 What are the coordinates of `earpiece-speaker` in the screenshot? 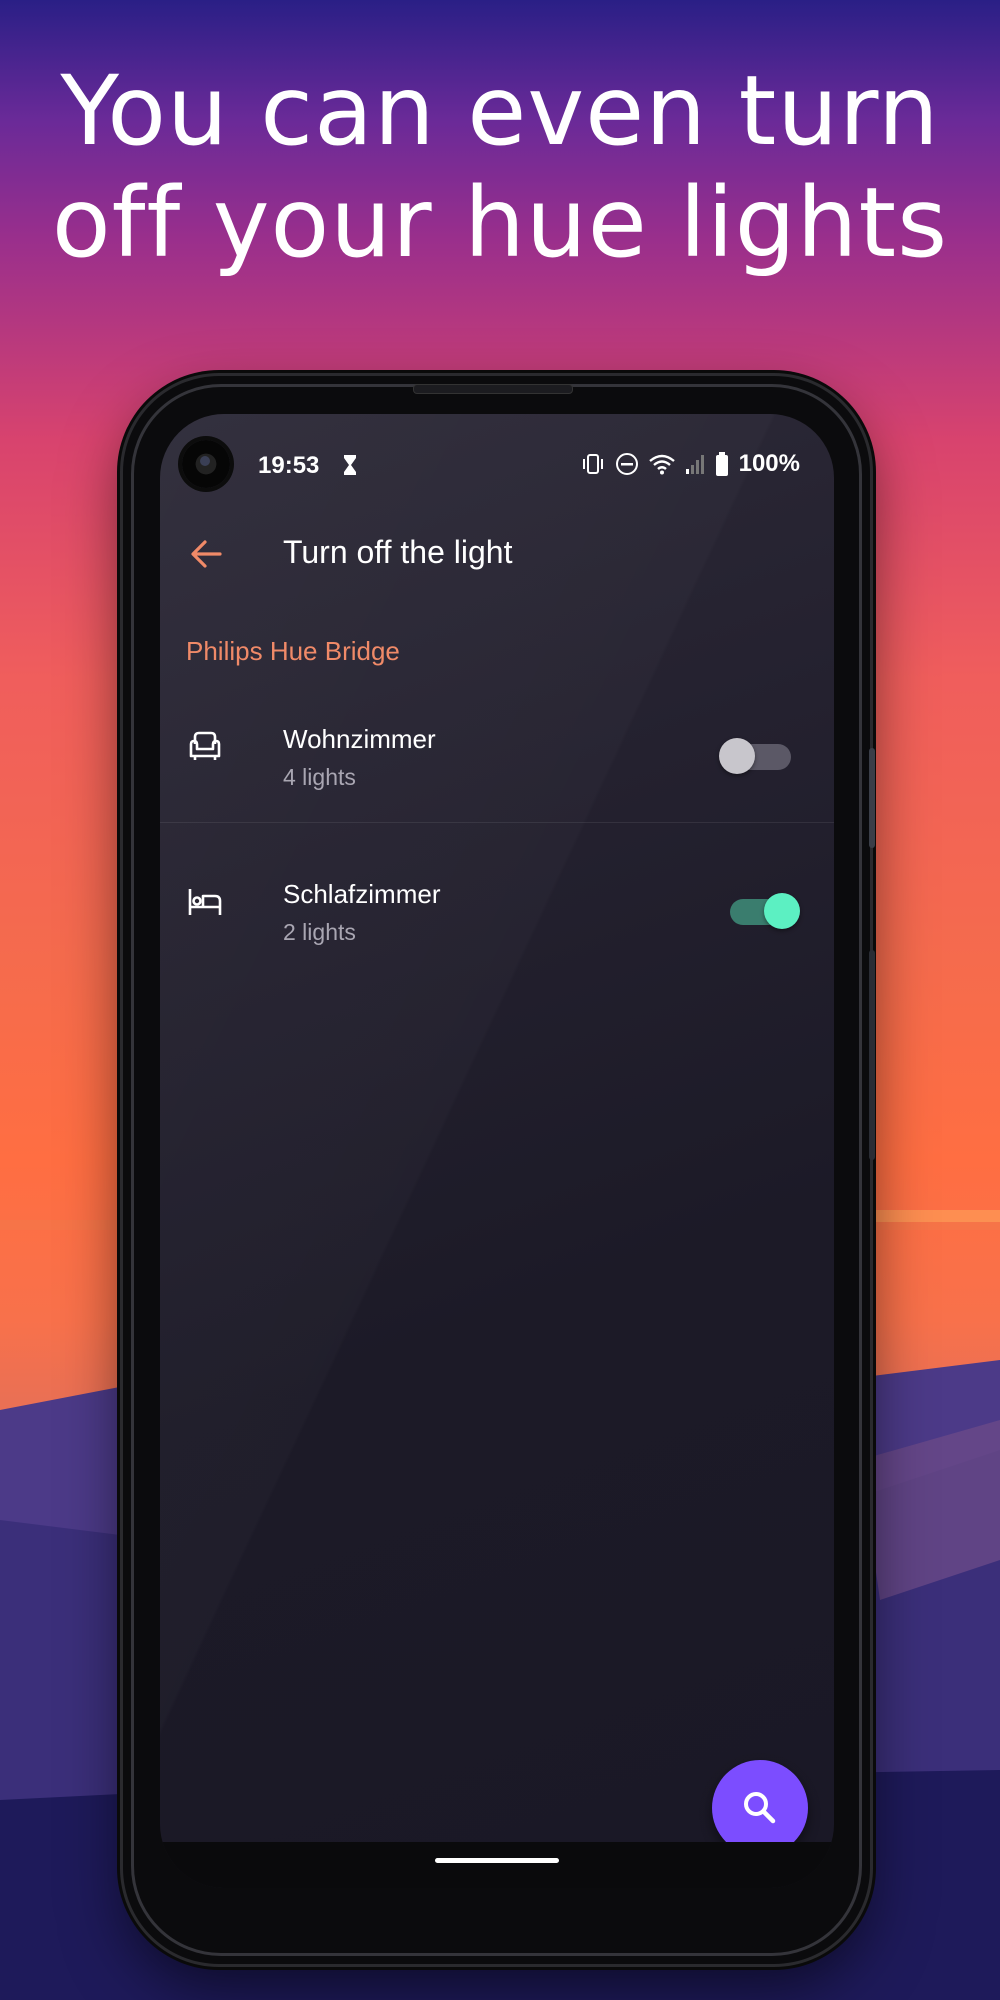 It's located at (493, 389).